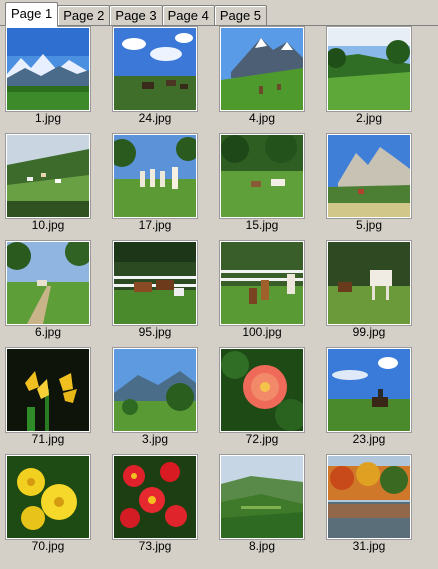  I want to click on thumbnail-item: 95.jpg, so click(164, 294).